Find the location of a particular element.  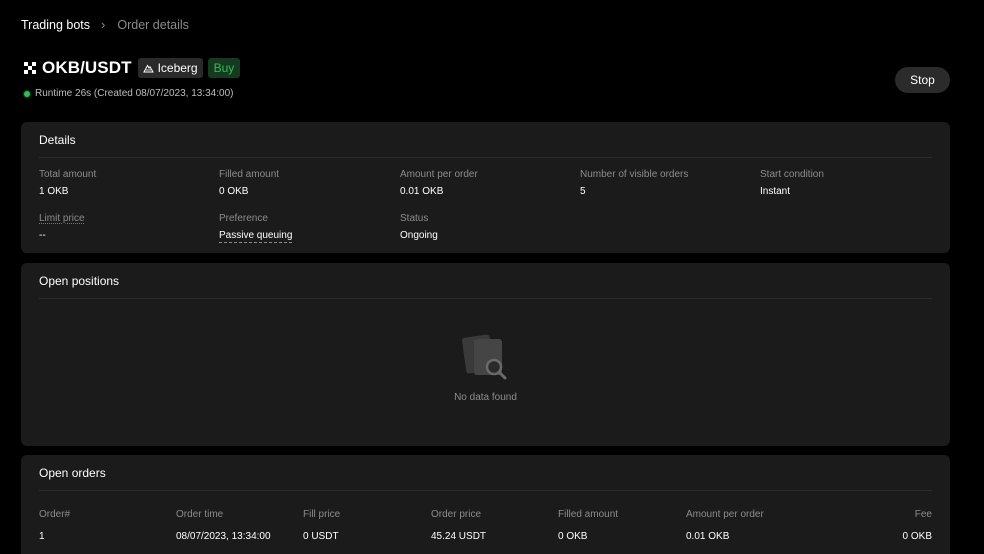

field-total-amount: Total amount 1 OKB is located at coordinates (67, 183).